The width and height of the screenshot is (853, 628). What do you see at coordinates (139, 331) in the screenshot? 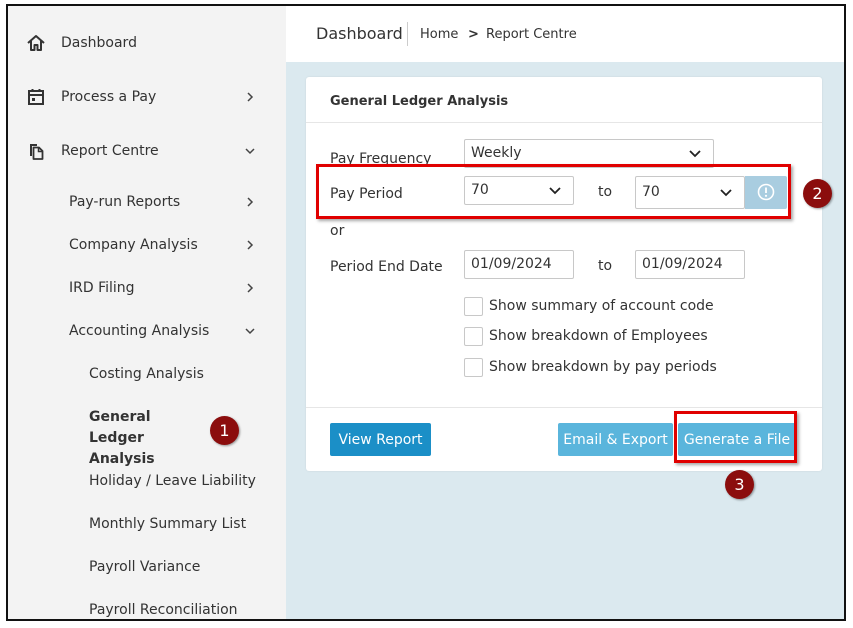
I see `sidebar-item-label: Accounting Analysis` at bounding box center [139, 331].